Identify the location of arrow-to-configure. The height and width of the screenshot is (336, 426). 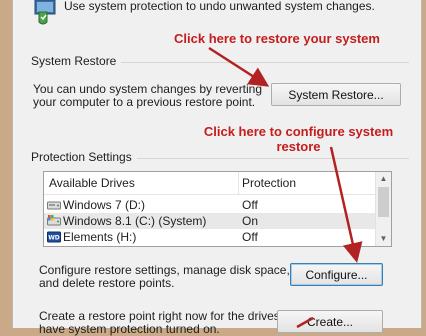
(346, 204).